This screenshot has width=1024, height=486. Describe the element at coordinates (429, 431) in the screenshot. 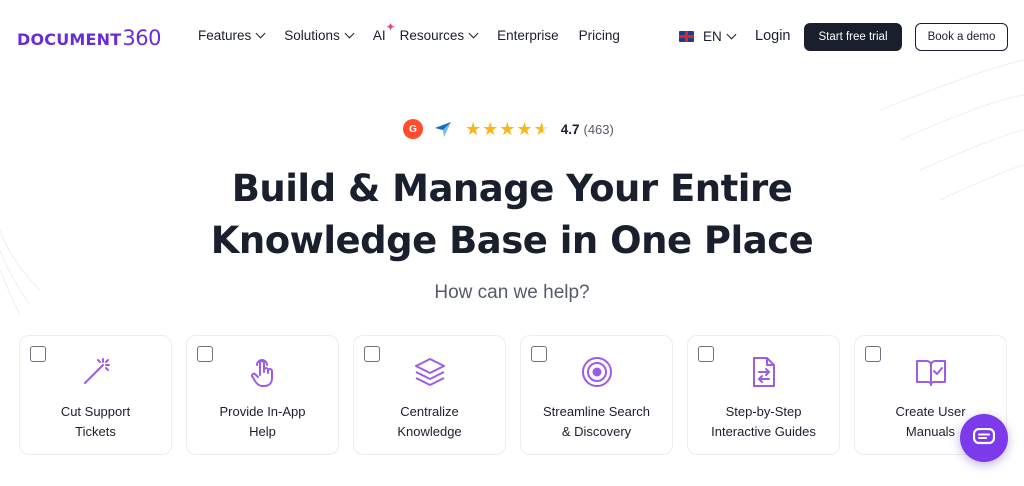

I see `option-label-line-2: Knowledge` at that location.